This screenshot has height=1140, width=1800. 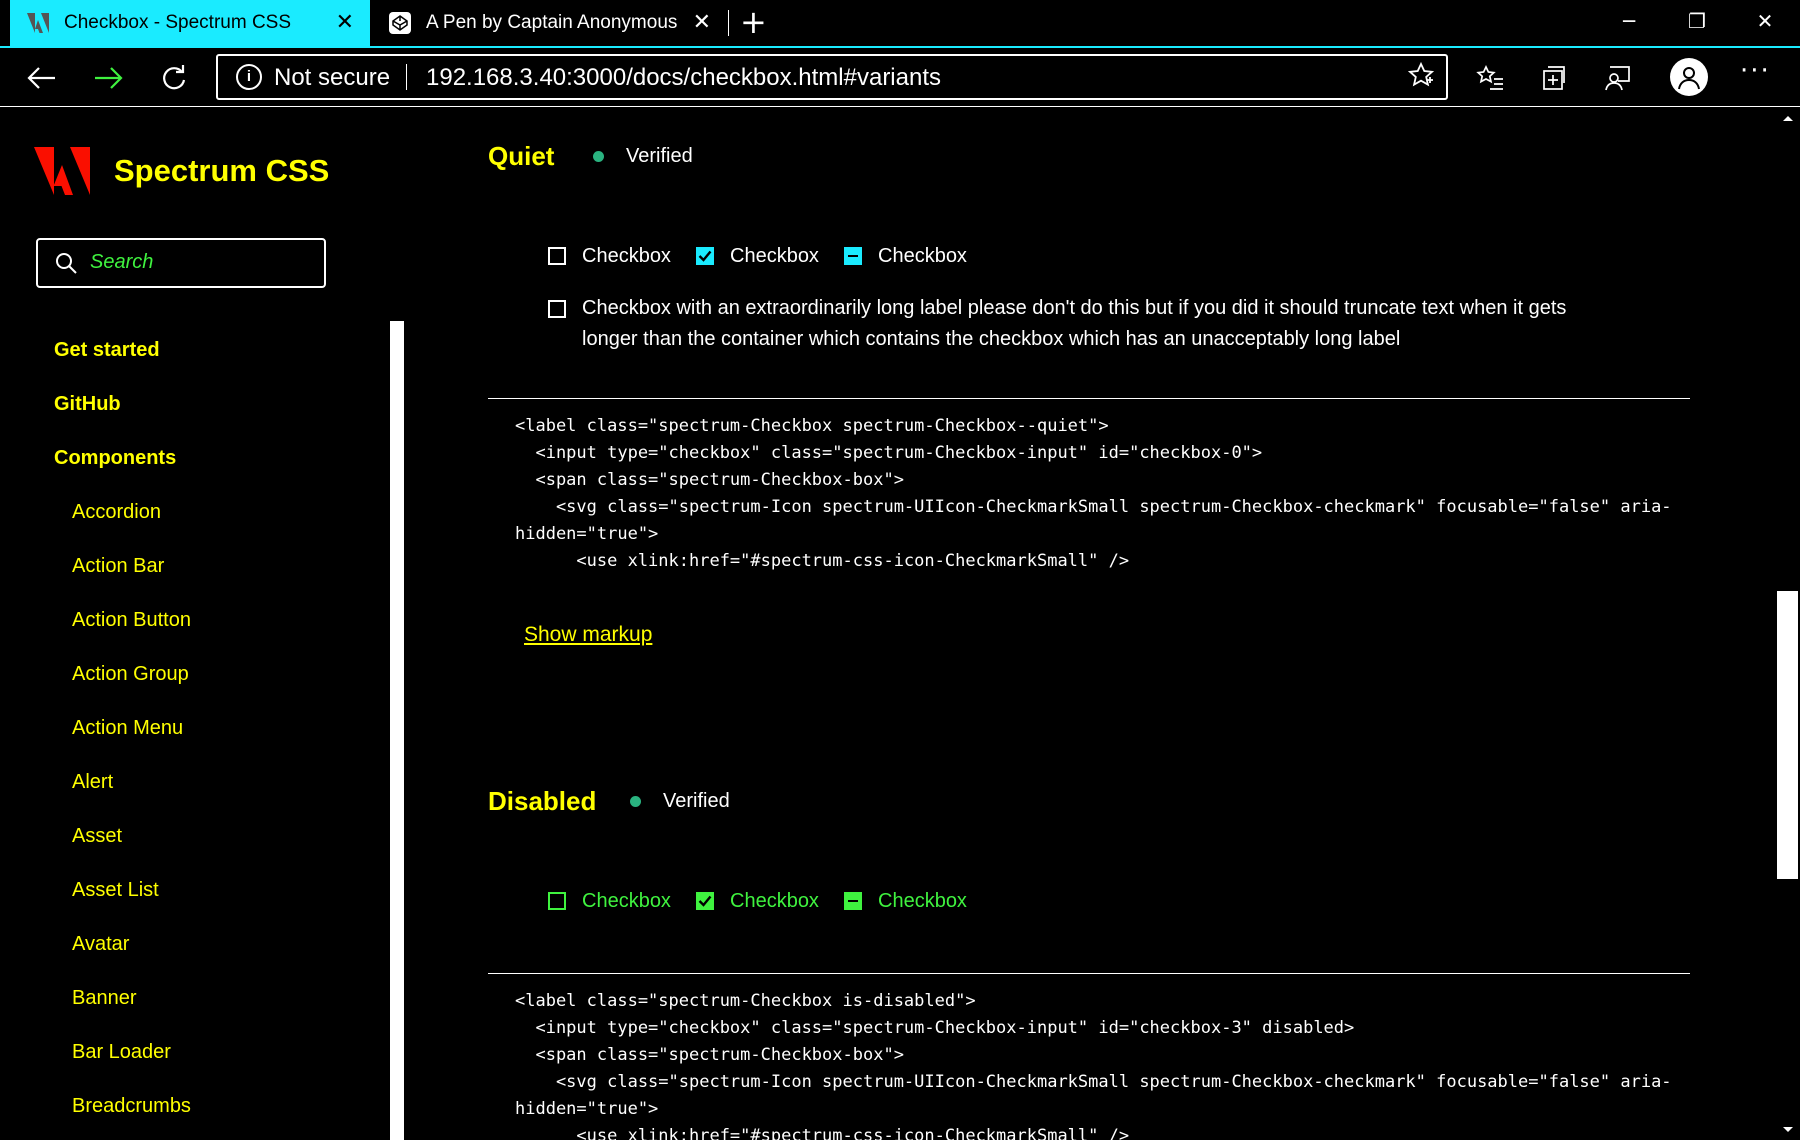 What do you see at coordinates (1618, 78) in the screenshot?
I see `feedback-icon` at bounding box center [1618, 78].